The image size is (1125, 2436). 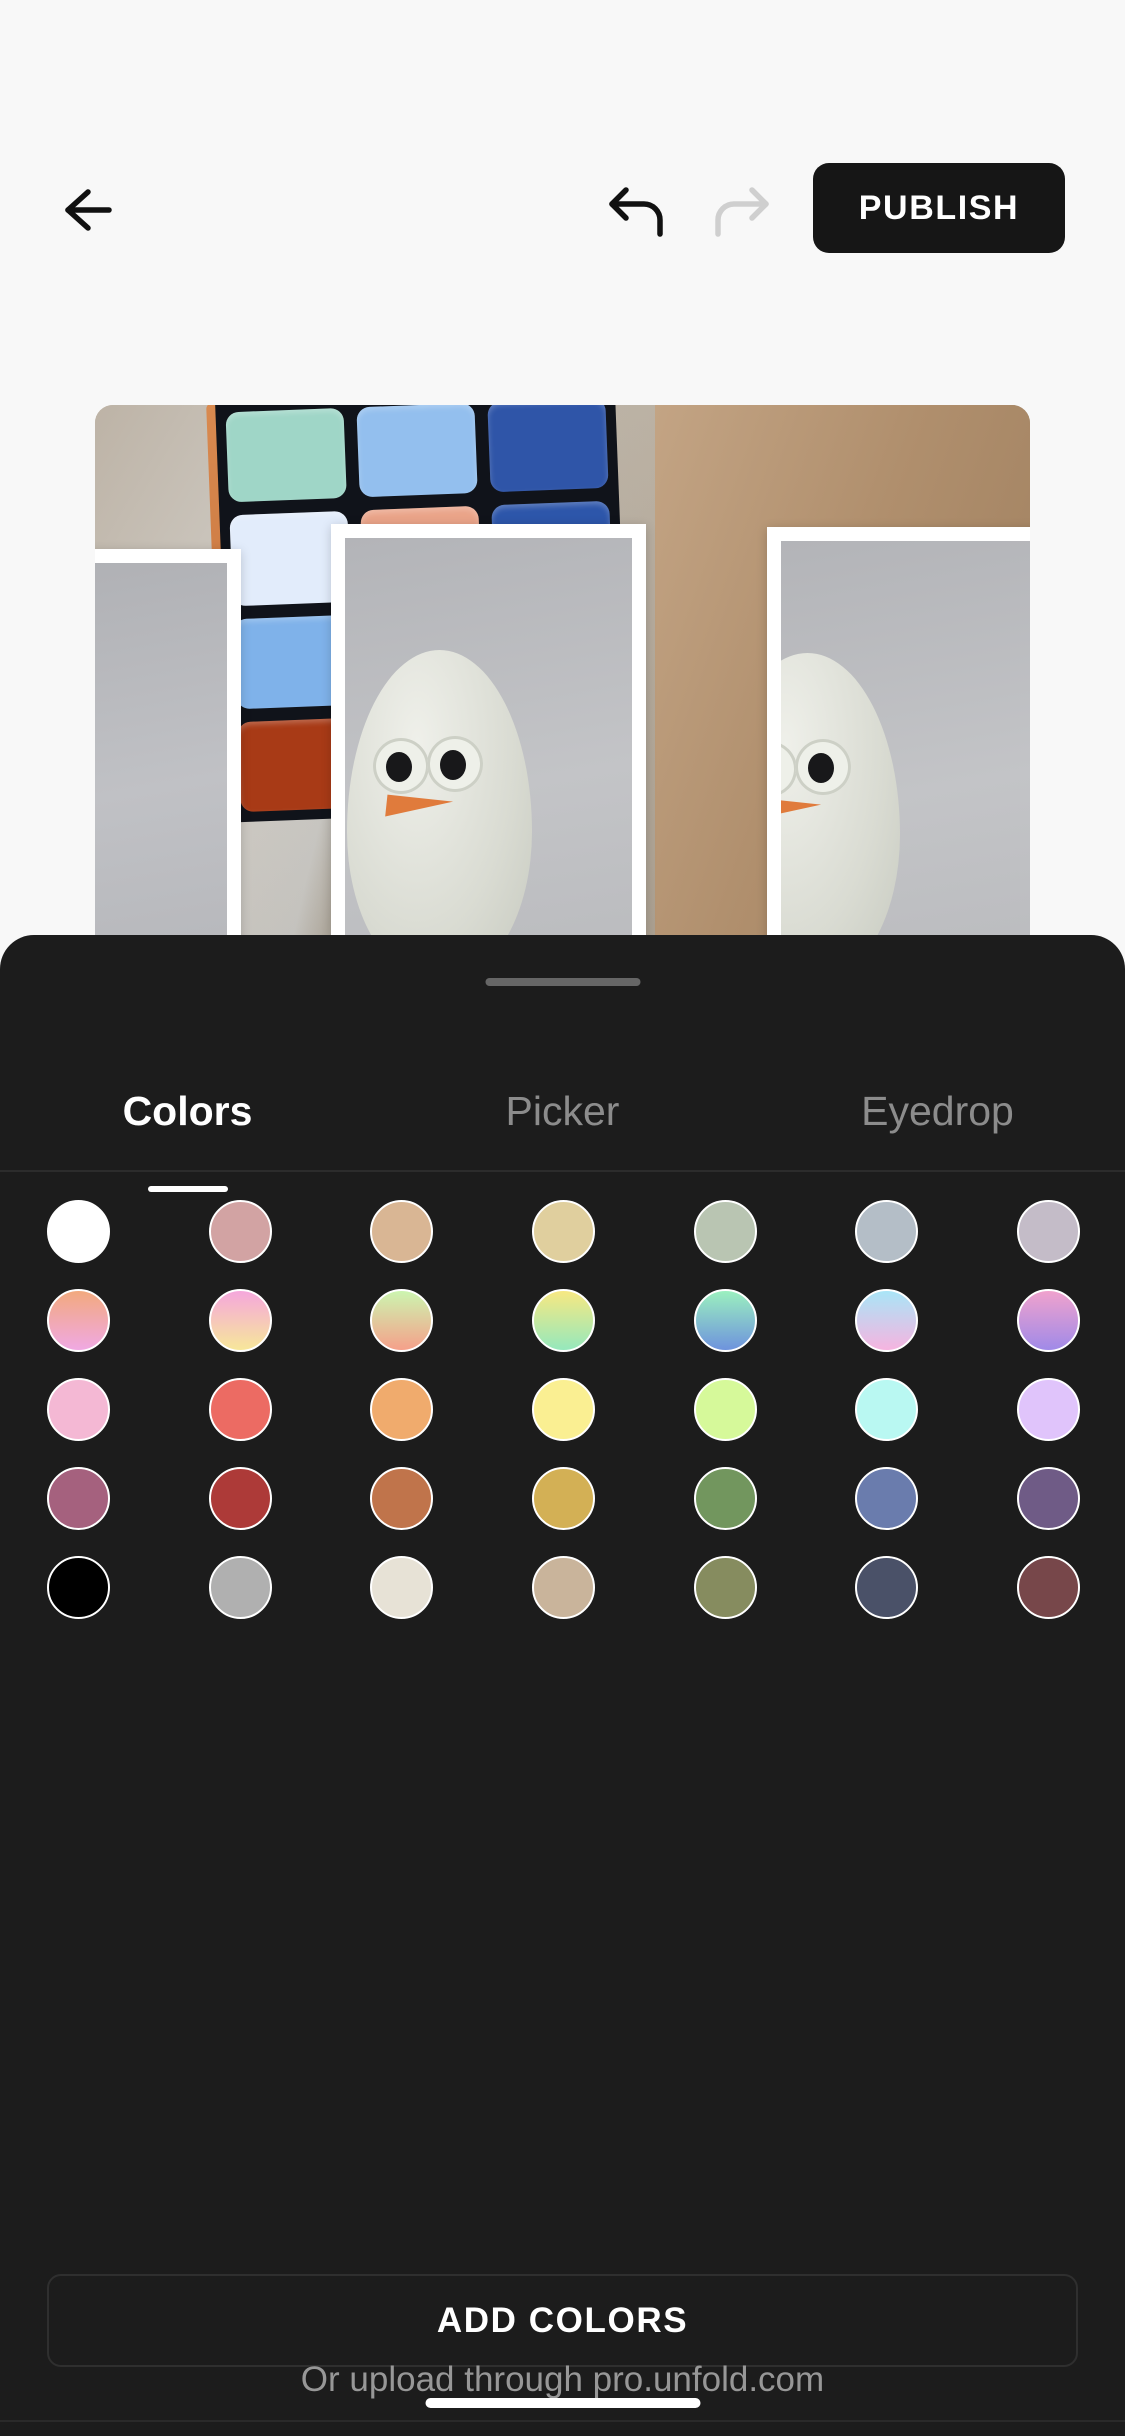 I want to click on color-swatch-brick-red, so click(x=240, y=1498).